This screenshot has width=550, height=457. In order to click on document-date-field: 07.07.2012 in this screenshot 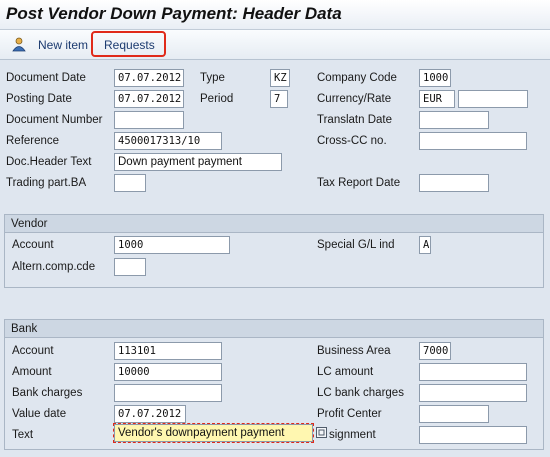, I will do `click(149, 78)`.